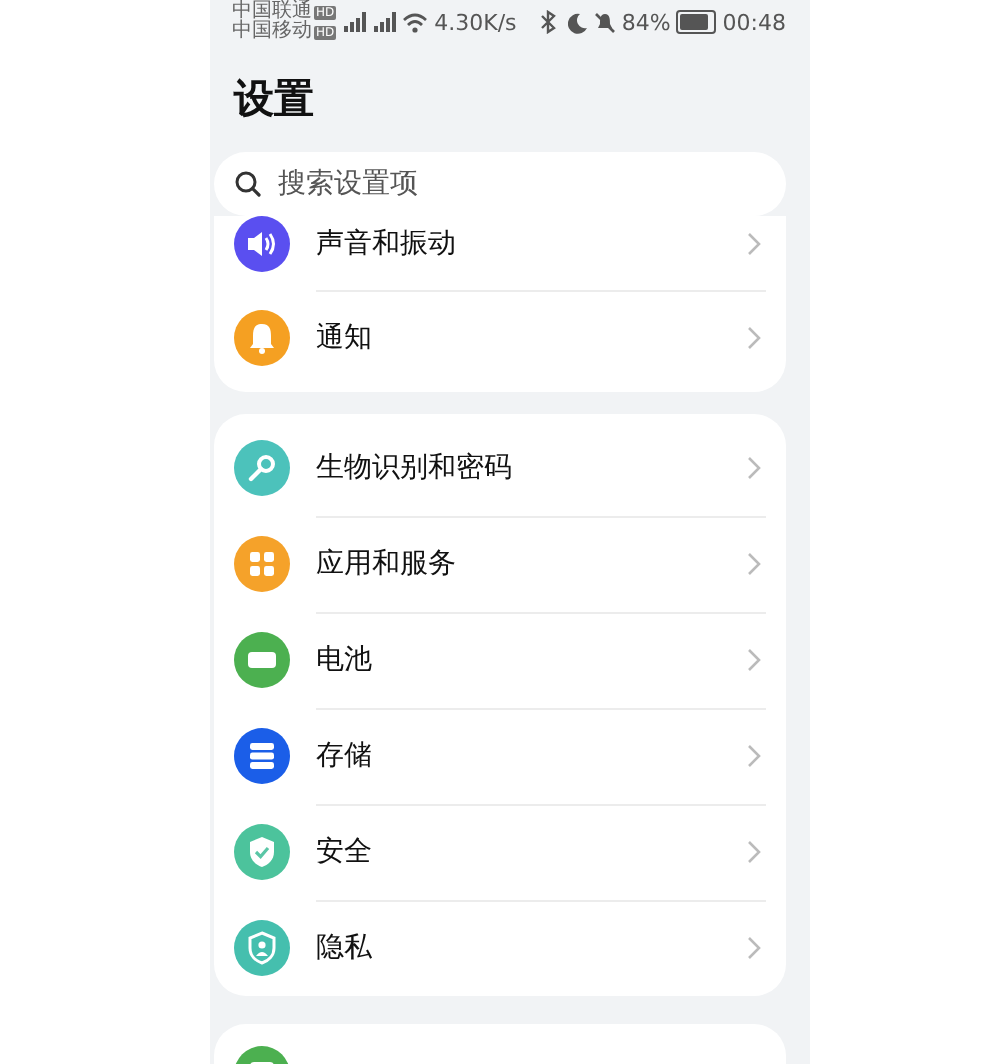 The image size is (1000, 1064). I want to click on battery-icon, so click(696, 22).